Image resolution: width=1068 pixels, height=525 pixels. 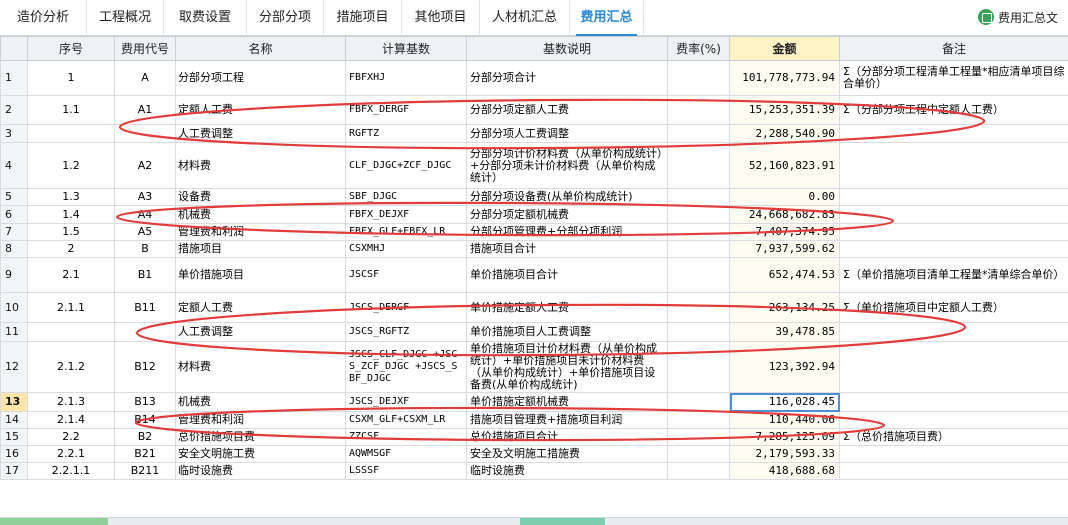 What do you see at coordinates (71, 78) in the screenshot?
I see `seq-cell: 1` at bounding box center [71, 78].